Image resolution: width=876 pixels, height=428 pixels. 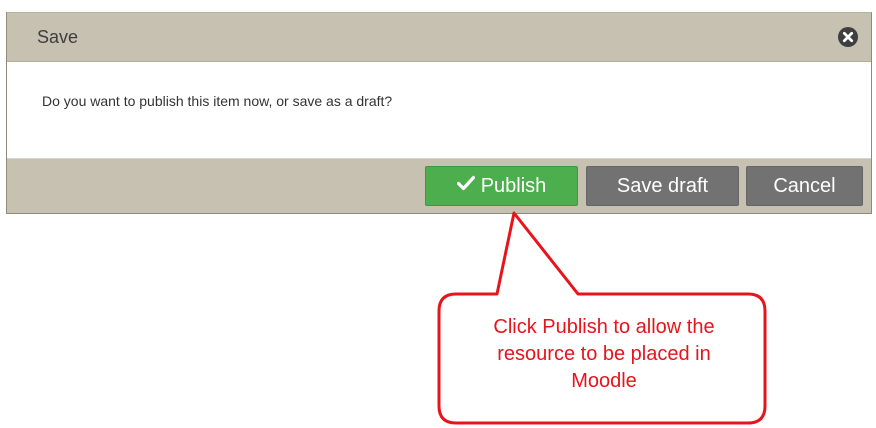 What do you see at coordinates (604, 381) in the screenshot?
I see `callout-line: Moodle` at bounding box center [604, 381].